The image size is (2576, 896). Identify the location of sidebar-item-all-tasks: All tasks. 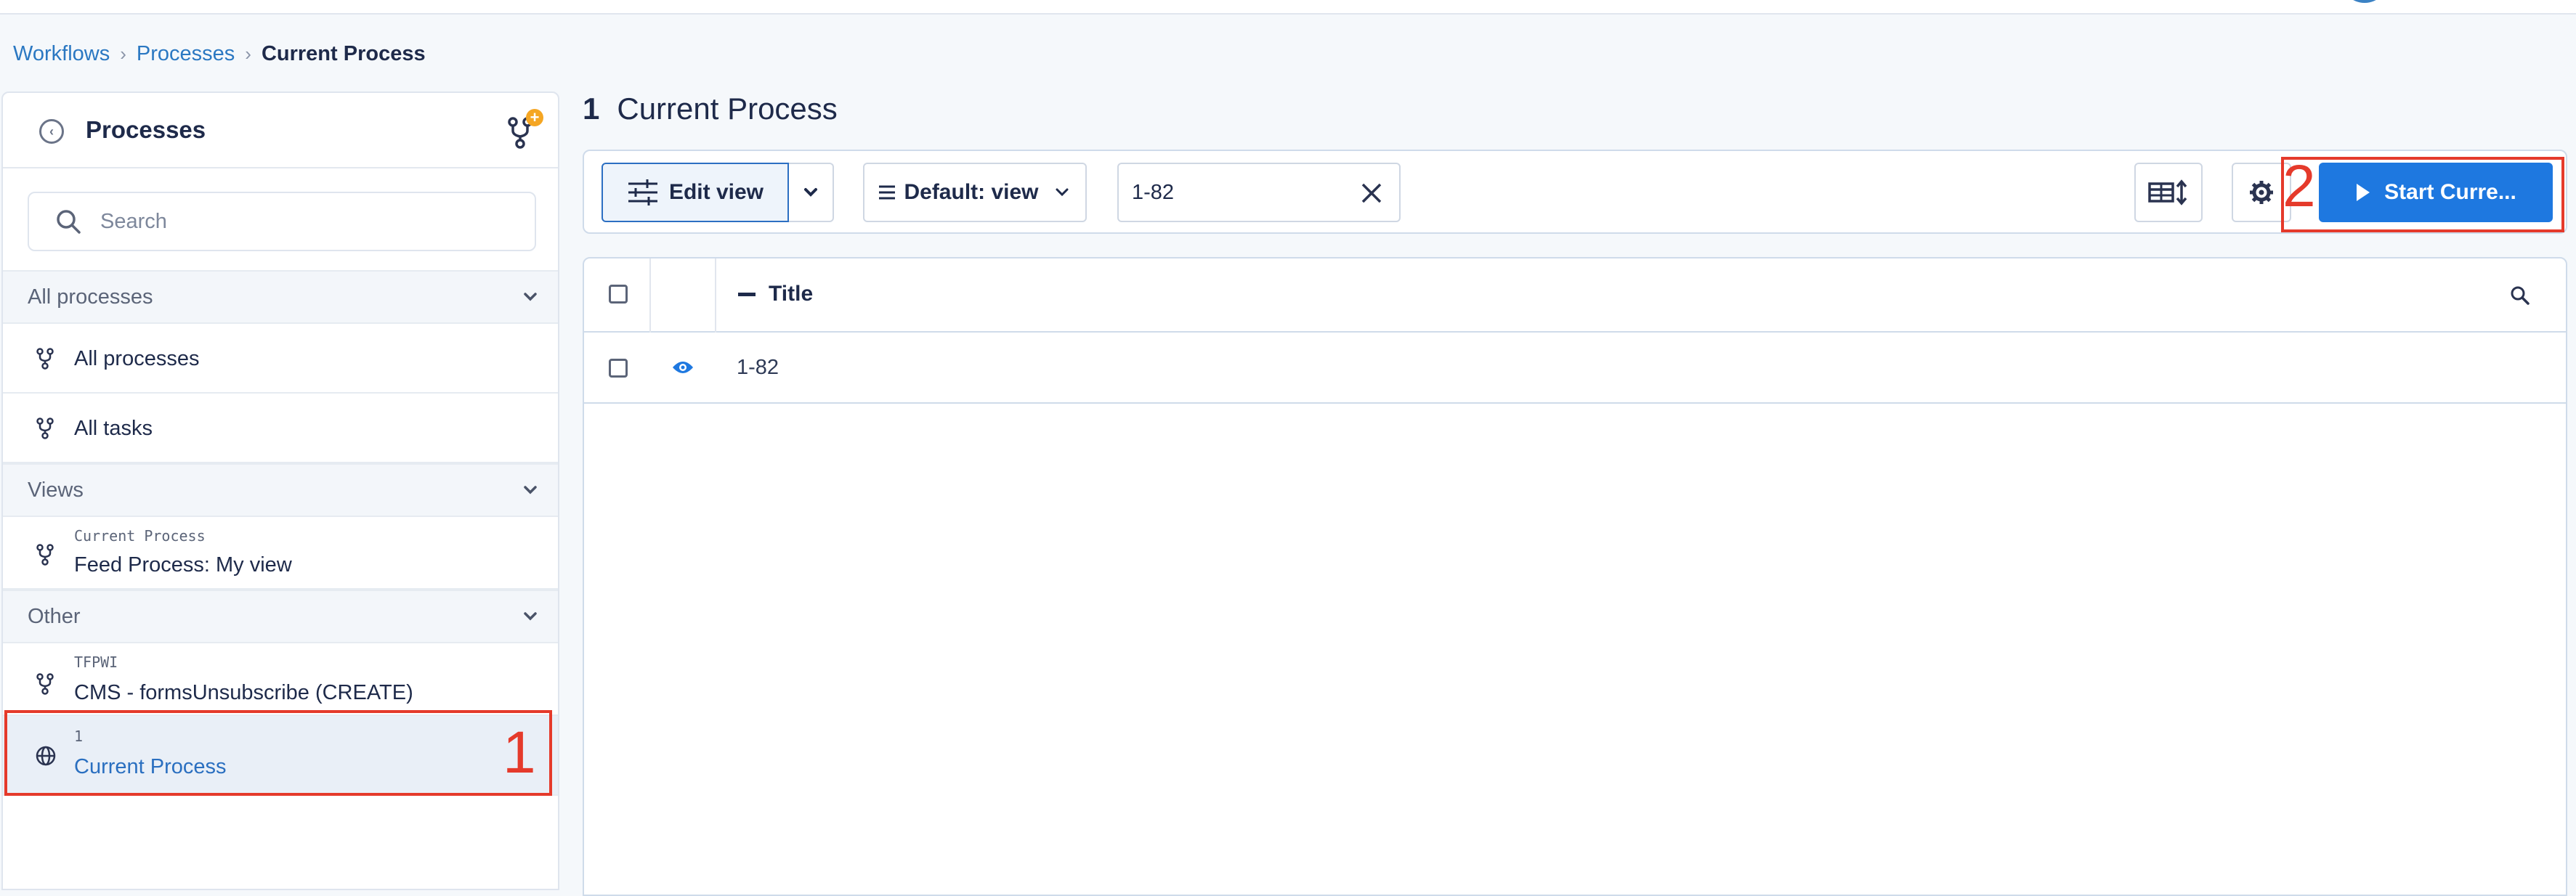
(280, 428).